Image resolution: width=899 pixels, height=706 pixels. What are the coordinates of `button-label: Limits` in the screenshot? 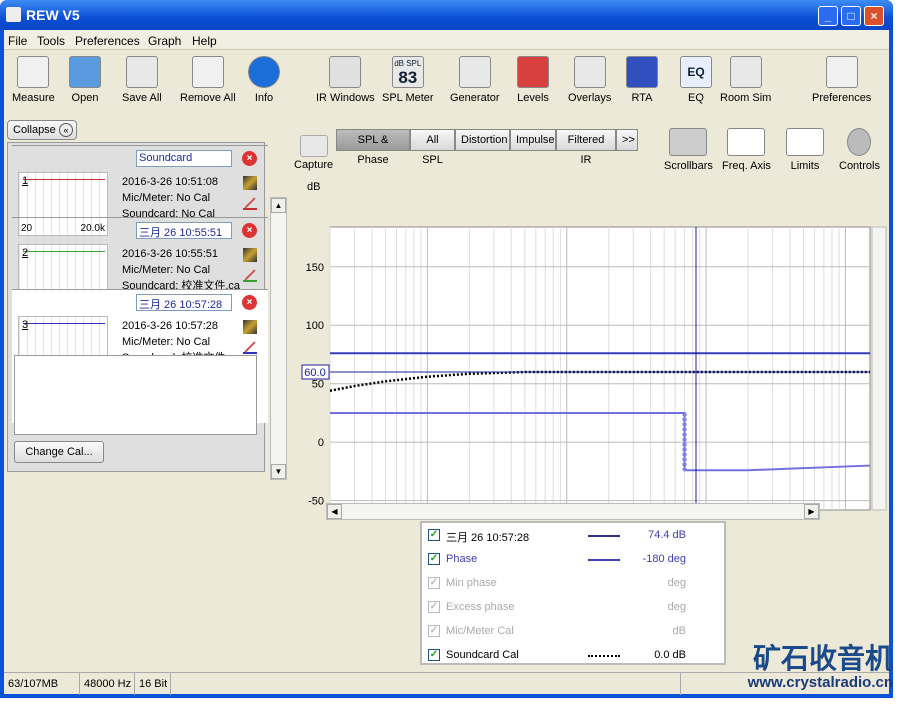 It's located at (805, 166).